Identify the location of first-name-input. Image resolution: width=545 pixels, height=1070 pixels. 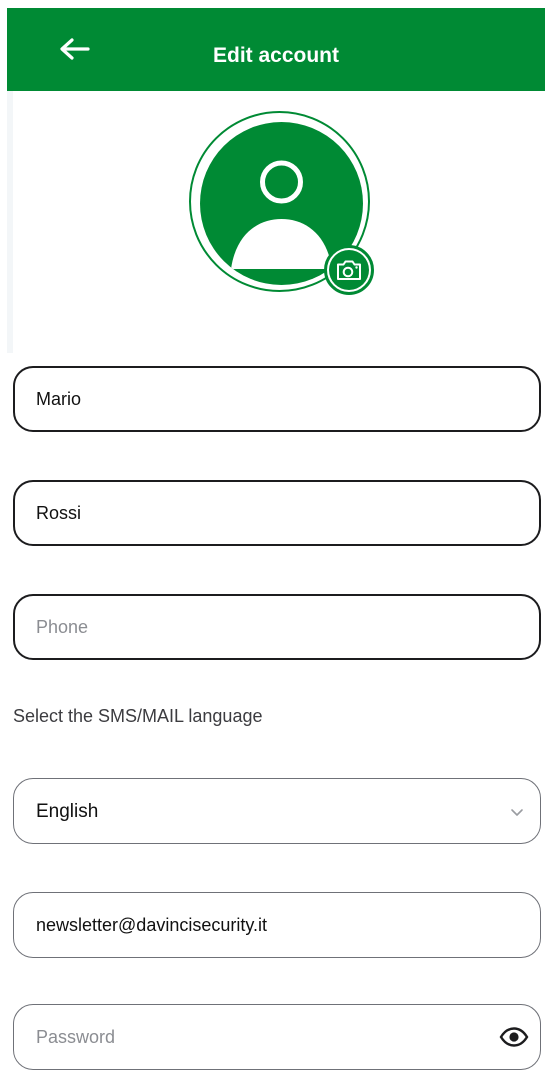
(277, 399).